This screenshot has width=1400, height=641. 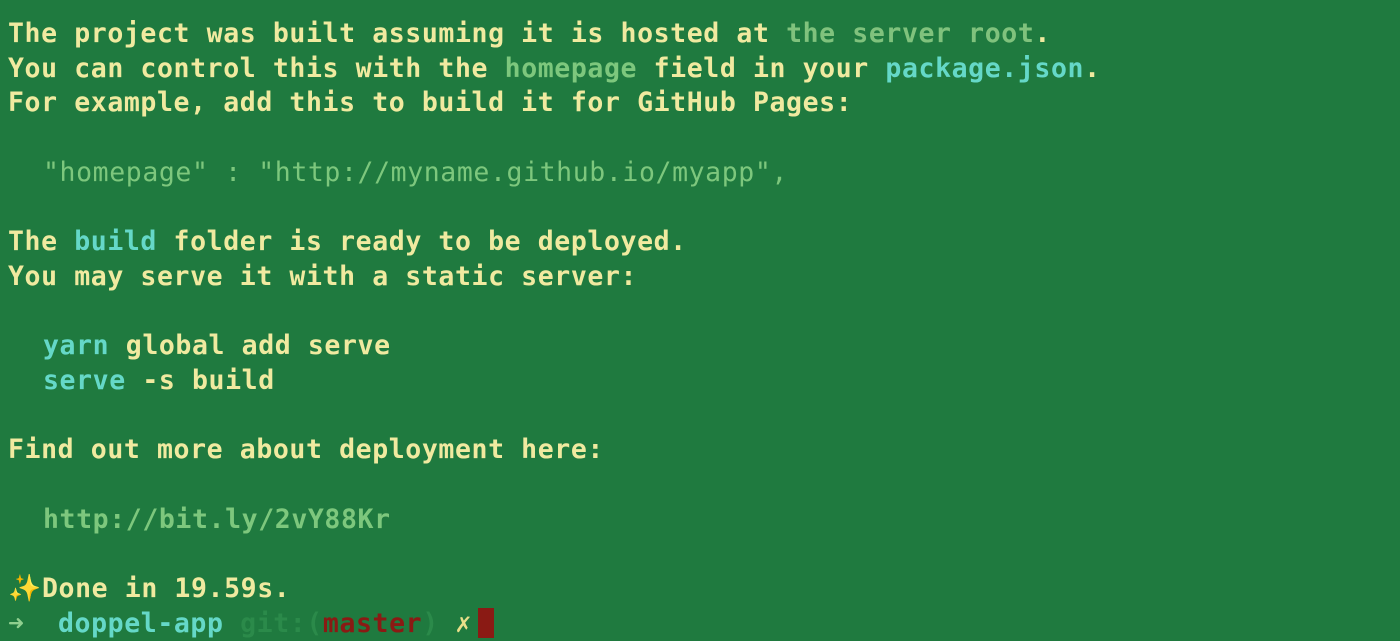 I want to click on git-branch: master, so click(x=372, y=623).